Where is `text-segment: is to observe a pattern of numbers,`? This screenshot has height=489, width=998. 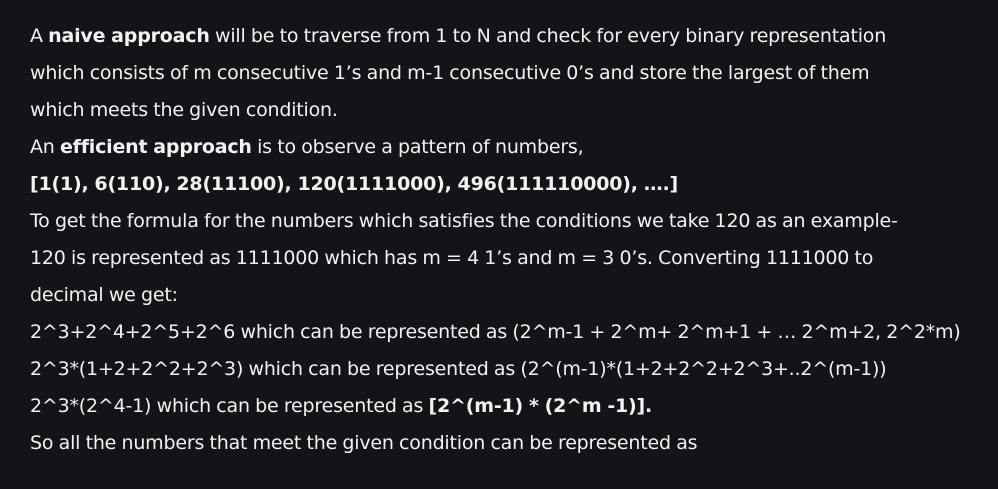 text-segment: is to observe a pattern of numbers, is located at coordinates (417, 147).